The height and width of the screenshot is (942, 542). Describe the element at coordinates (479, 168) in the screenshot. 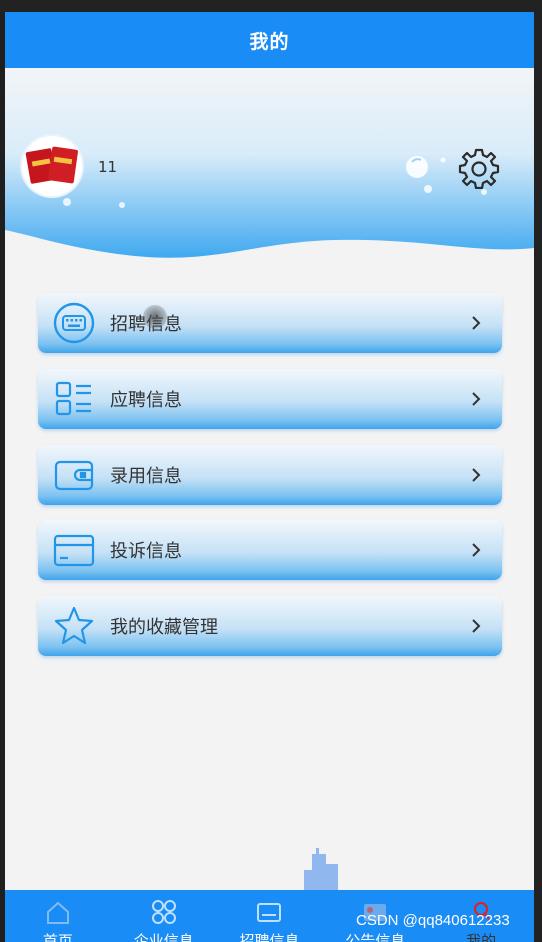

I see `gear-icon` at that location.